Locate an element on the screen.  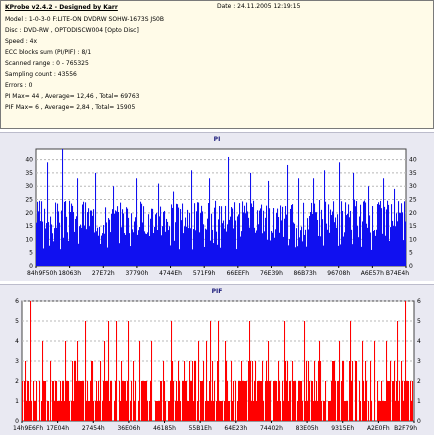
y-tick-label-right: 30 is located at coordinates (413, 186).